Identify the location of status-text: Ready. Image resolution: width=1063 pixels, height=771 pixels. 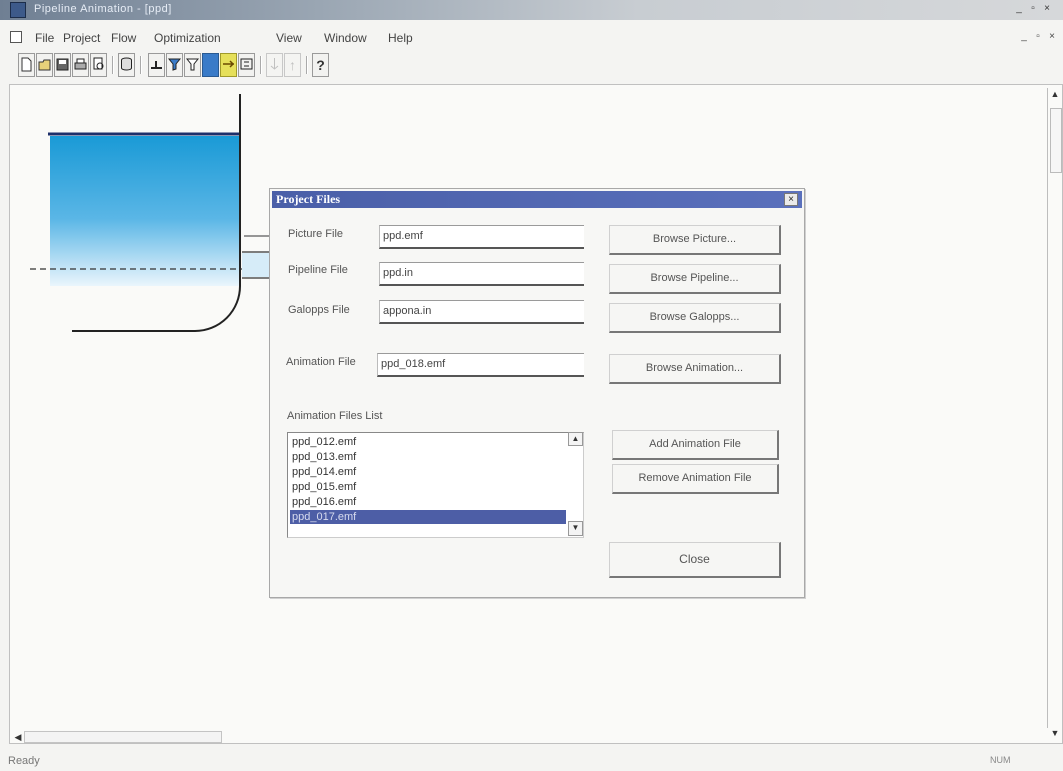
(24, 761).